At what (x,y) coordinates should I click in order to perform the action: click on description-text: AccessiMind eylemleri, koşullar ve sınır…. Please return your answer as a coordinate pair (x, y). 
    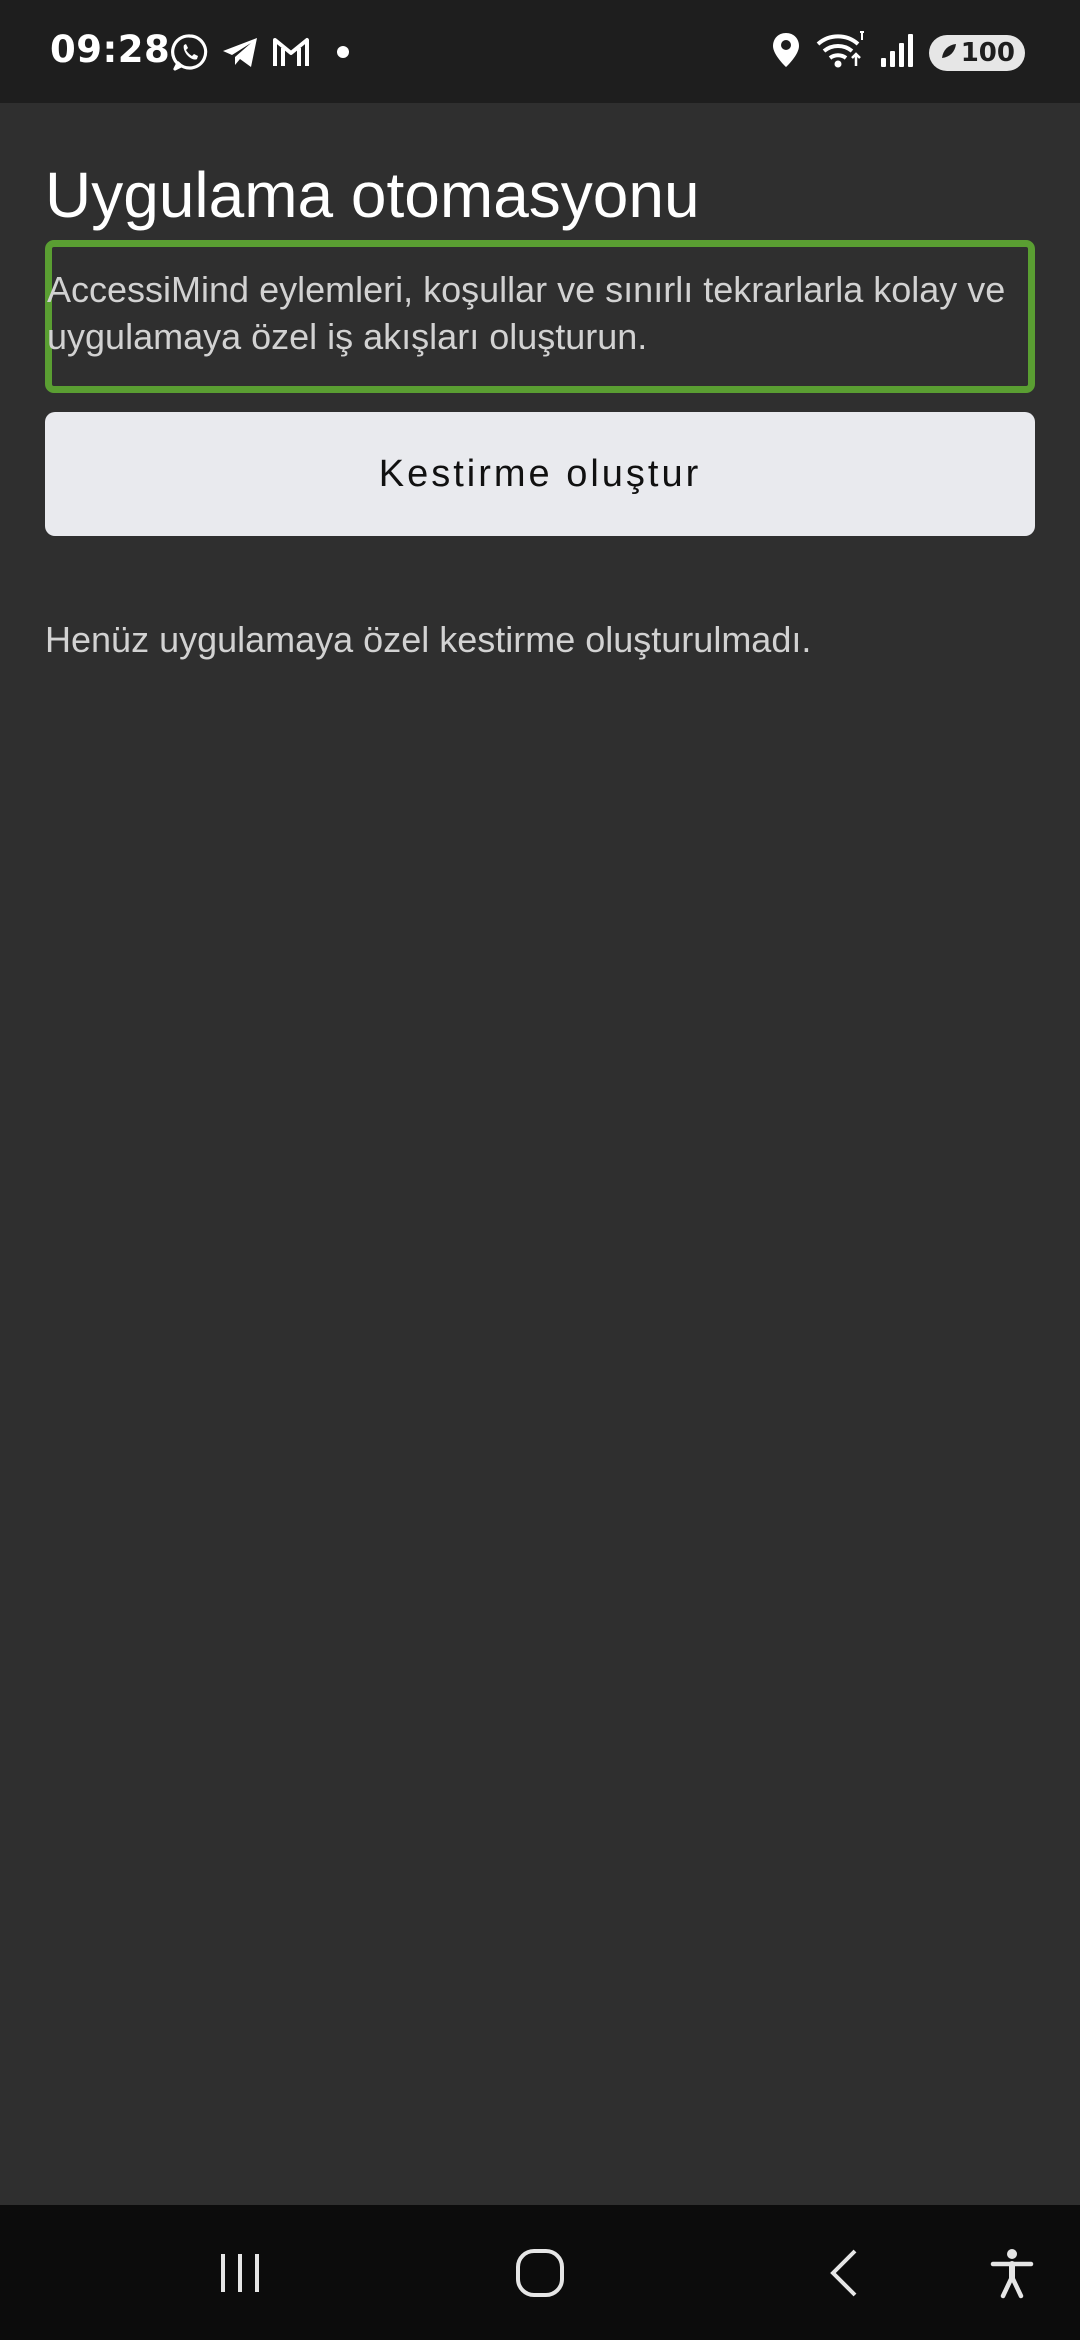
    Looking at the image, I should click on (526, 313).